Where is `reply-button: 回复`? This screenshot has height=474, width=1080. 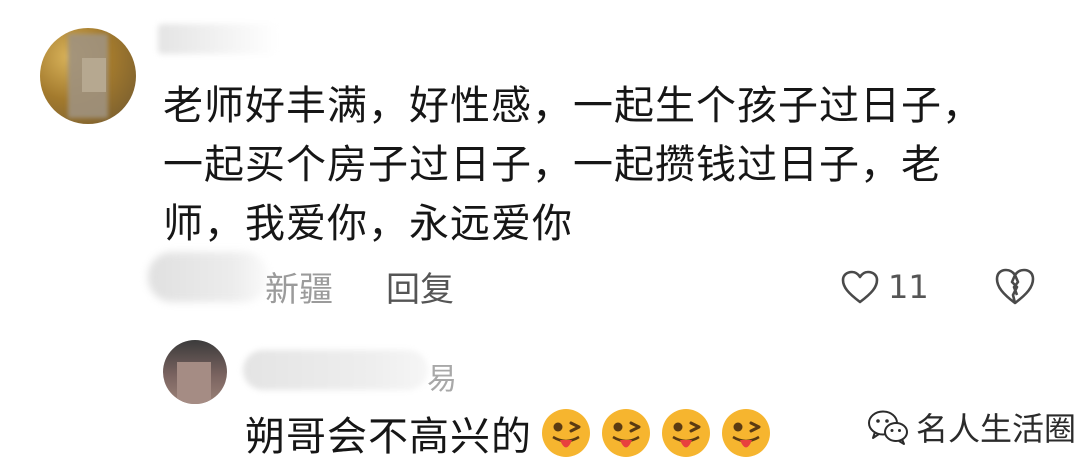
reply-button: 回复 is located at coordinates (420, 286).